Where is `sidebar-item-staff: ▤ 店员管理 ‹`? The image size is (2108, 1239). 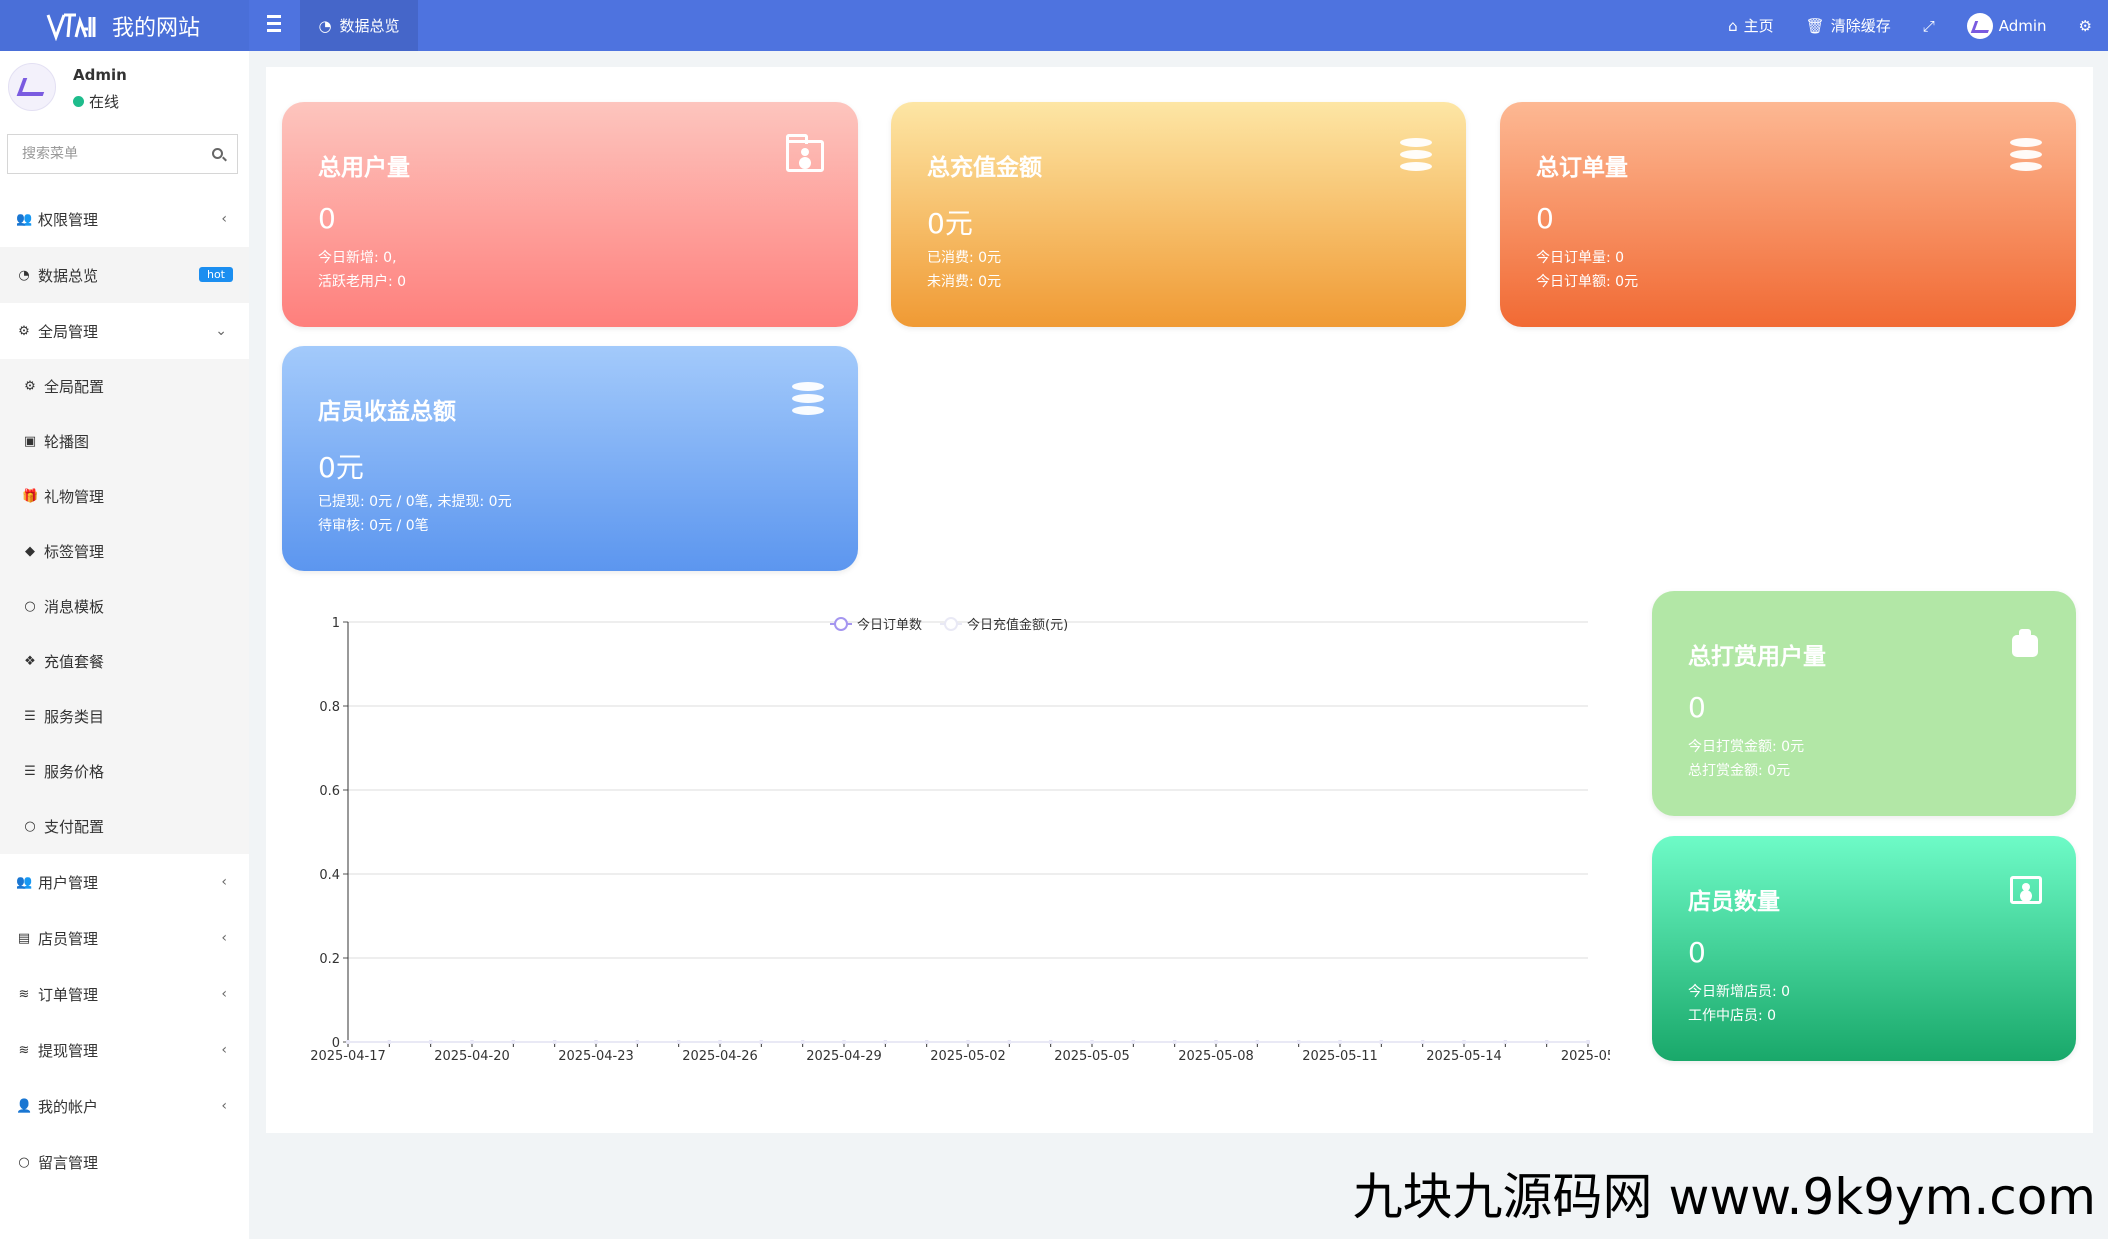
sidebar-item-staff: ▤ 店员管理 ‹ is located at coordinates (124, 938).